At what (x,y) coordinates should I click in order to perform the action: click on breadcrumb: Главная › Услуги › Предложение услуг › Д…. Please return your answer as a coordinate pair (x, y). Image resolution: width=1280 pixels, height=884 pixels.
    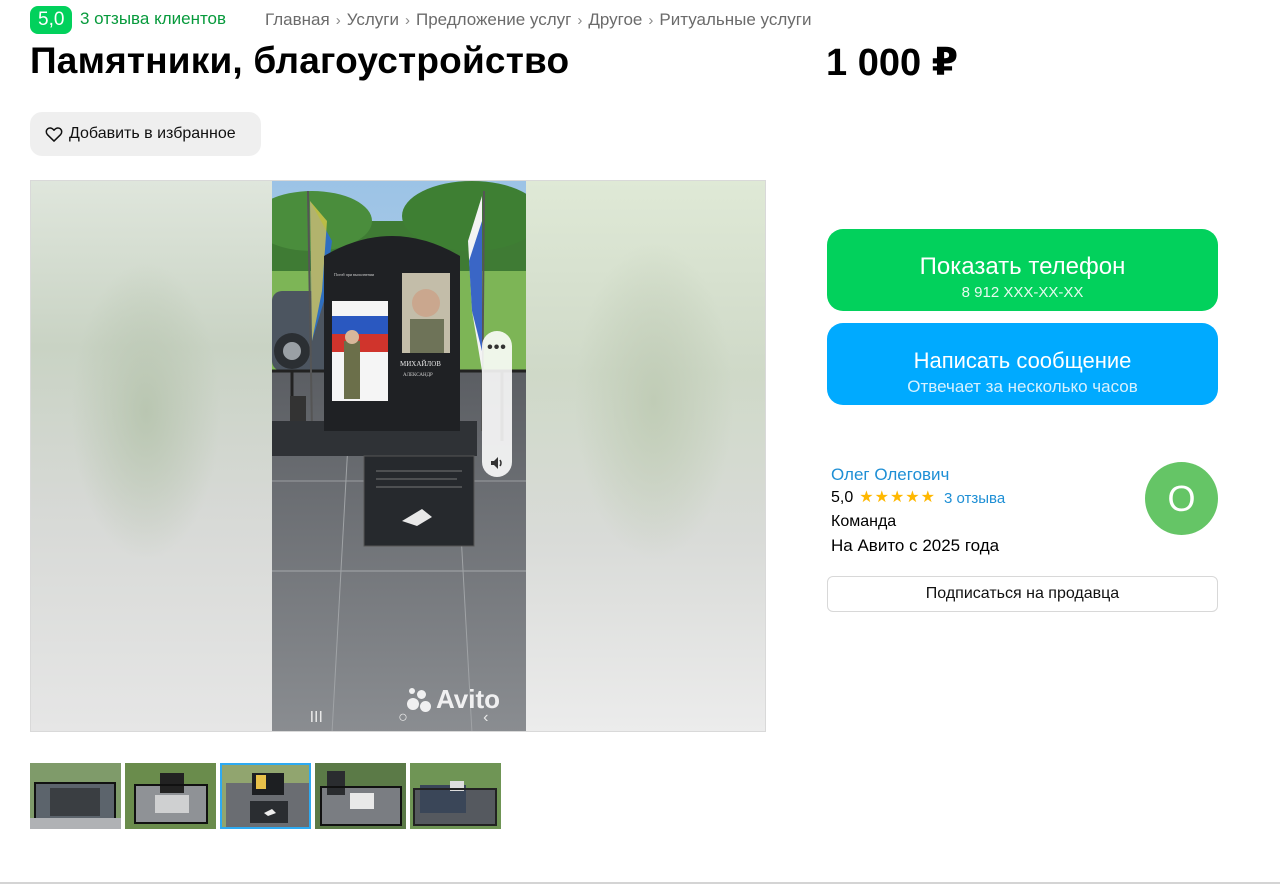
    Looking at the image, I should click on (538, 20).